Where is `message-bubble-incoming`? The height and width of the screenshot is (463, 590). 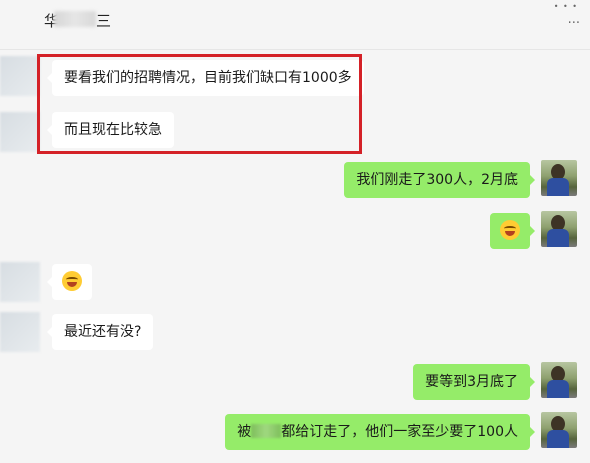
message-bubble-incoming is located at coordinates (69, 282).